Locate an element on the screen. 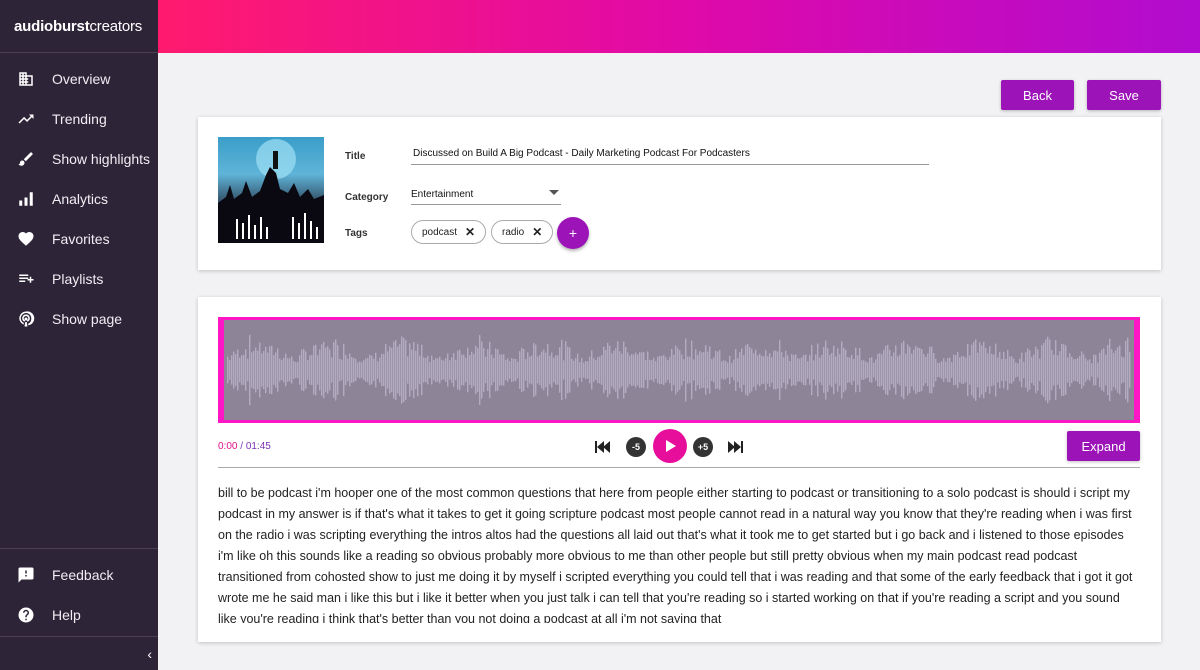 The image size is (1200, 670). title-label: Title is located at coordinates (355, 156).